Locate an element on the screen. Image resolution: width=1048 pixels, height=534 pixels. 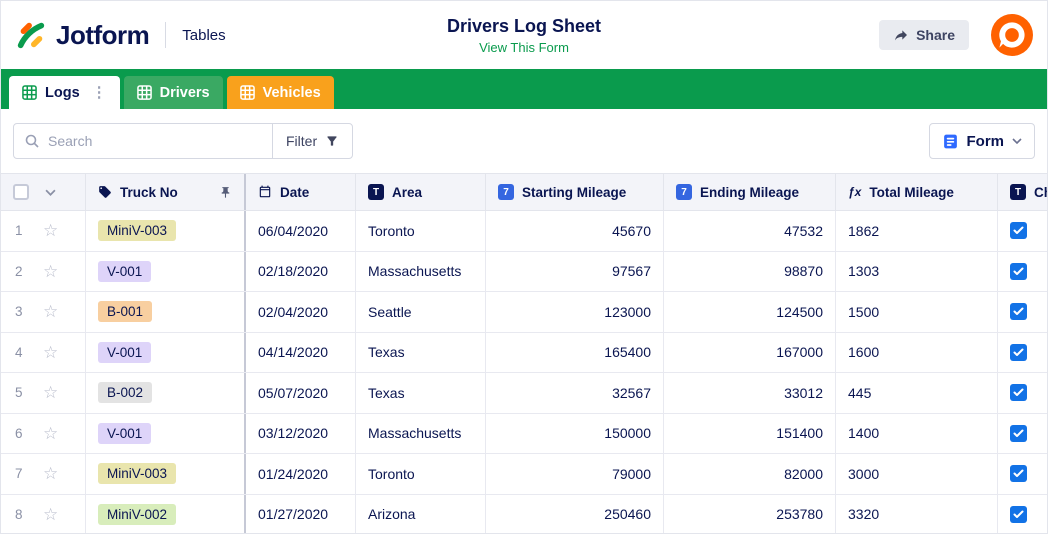
column-header-ending-mileage: 7 Ending Mileage is located at coordinates (750, 192).